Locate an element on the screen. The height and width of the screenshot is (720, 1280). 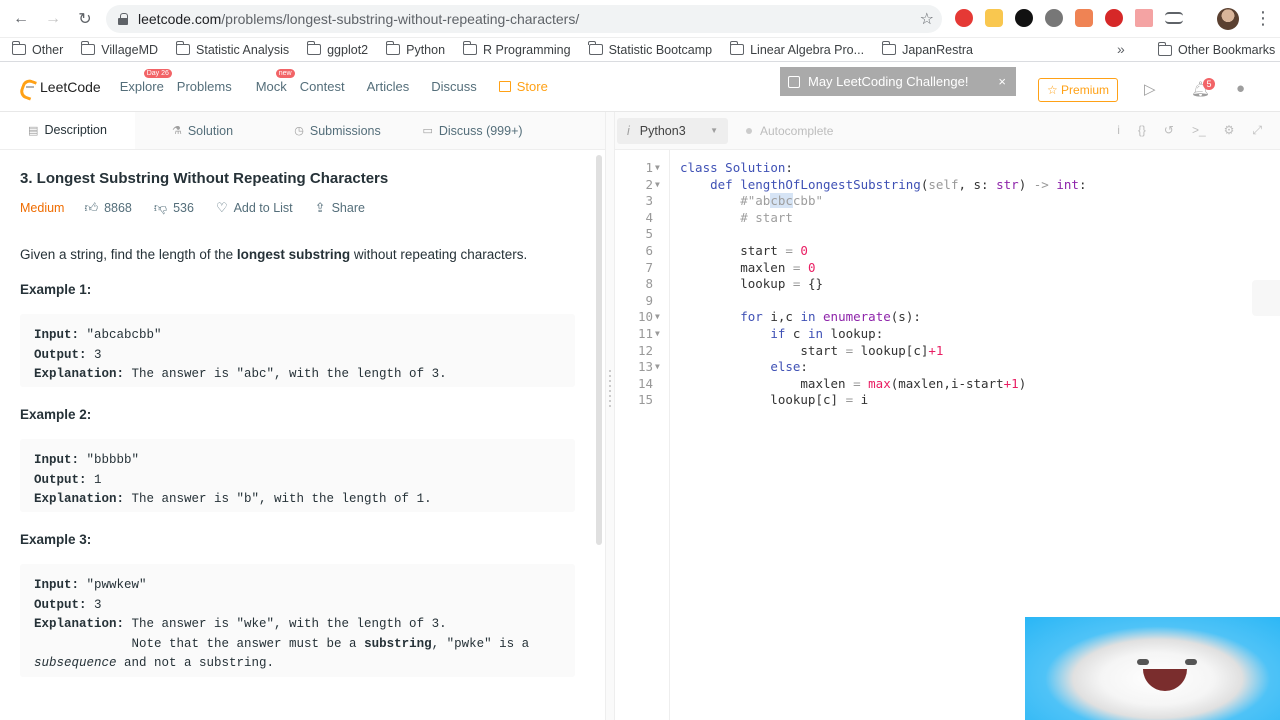
user-icon: ● is located at coordinates (1246, 89).